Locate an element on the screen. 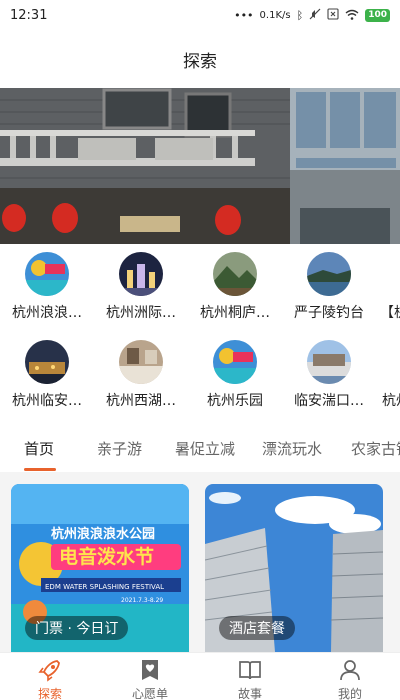 The image size is (400, 700). close-box-icon is located at coordinates (333, 15).